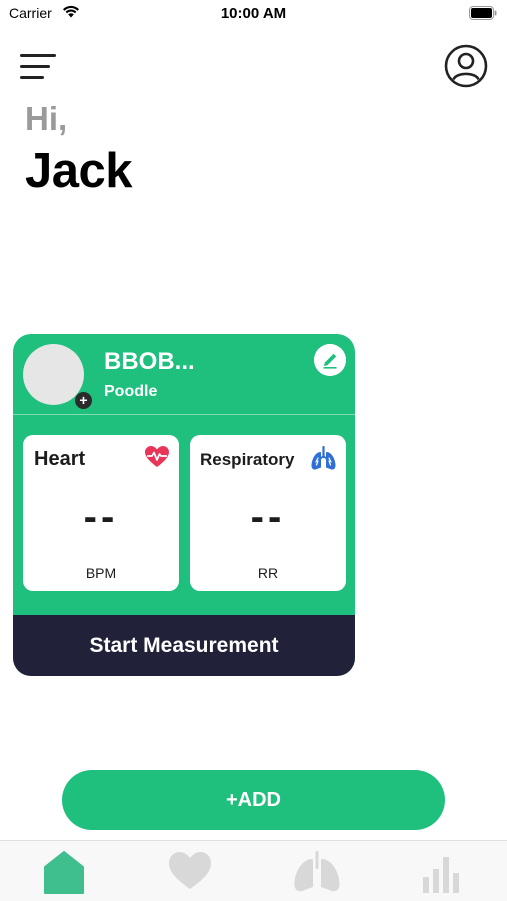 This screenshot has height=901, width=507. What do you see at coordinates (268, 517) in the screenshot?
I see `respiratory-value: --` at bounding box center [268, 517].